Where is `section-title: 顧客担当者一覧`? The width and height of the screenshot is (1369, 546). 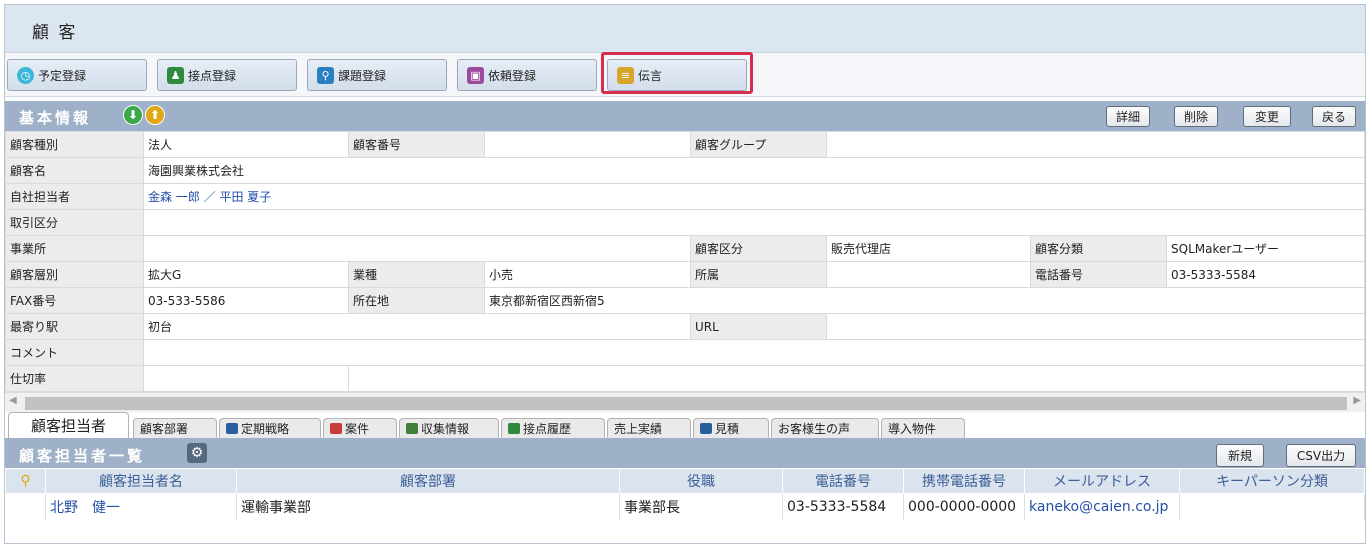 section-title: 顧客担当者一覧 is located at coordinates (82, 456).